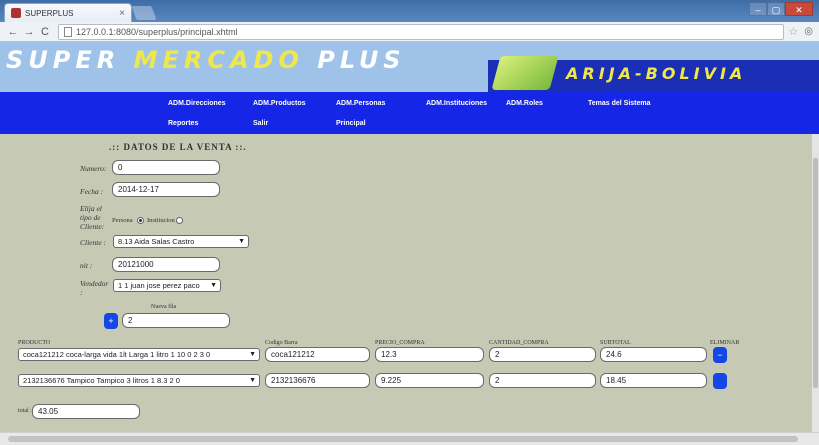 This screenshot has width=819, height=445. I want to click on precio-input-row-1: 12.3, so click(429, 354).